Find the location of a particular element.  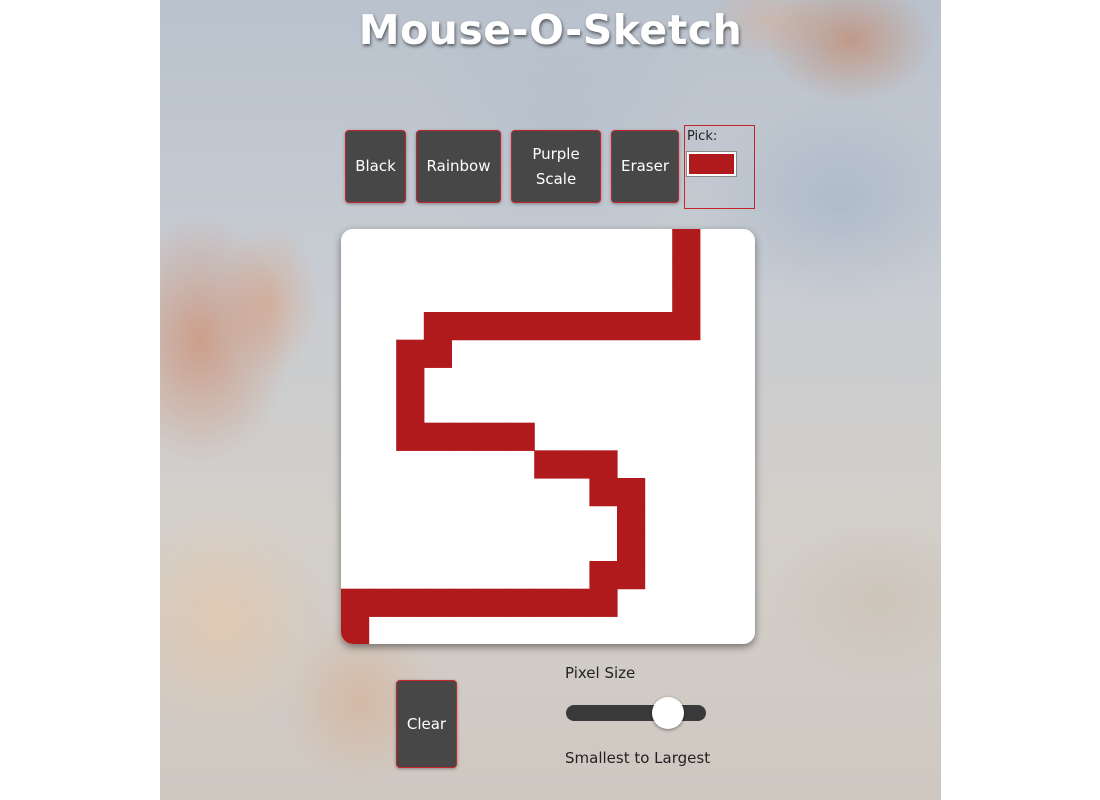

clear-button: Clear is located at coordinates (426, 724).